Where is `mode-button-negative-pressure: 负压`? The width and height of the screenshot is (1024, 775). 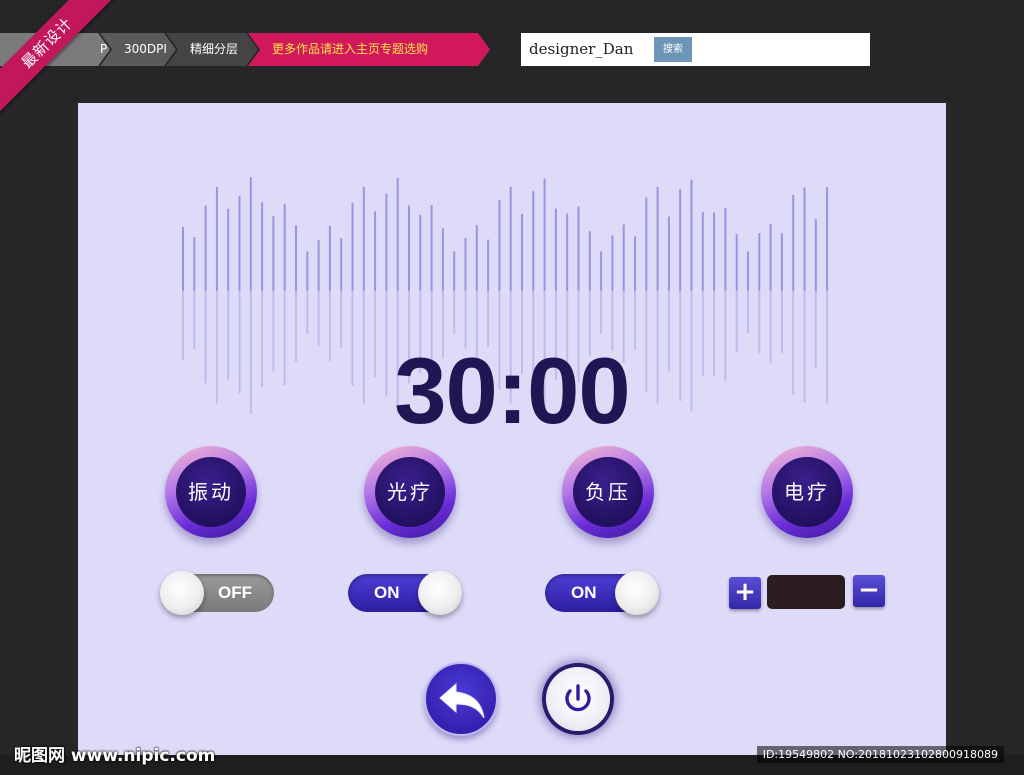 mode-button-negative-pressure: 负压 is located at coordinates (608, 492).